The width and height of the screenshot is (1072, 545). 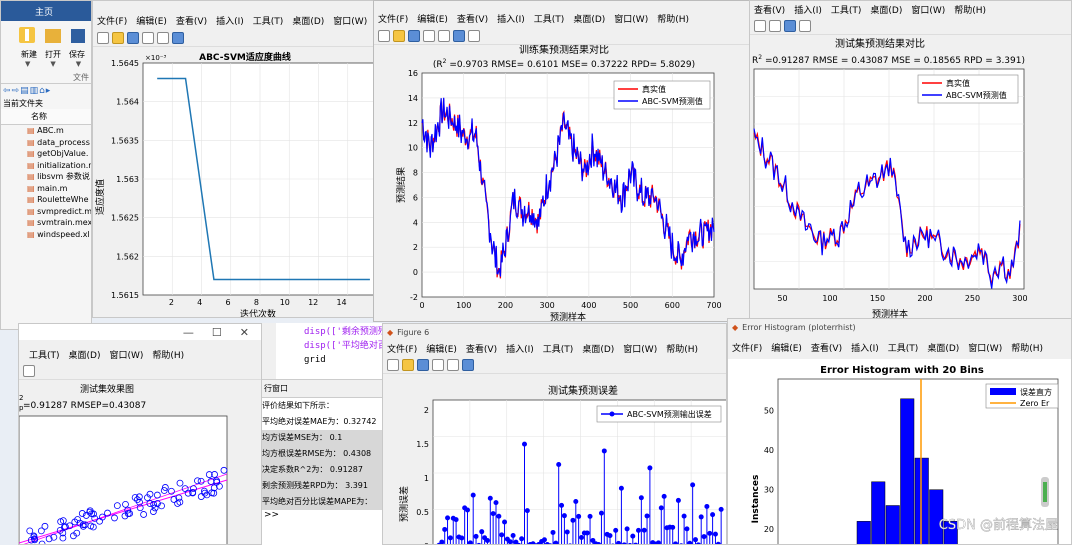 I want to click on maximize-icon: ☐, so click(x=217, y=332).